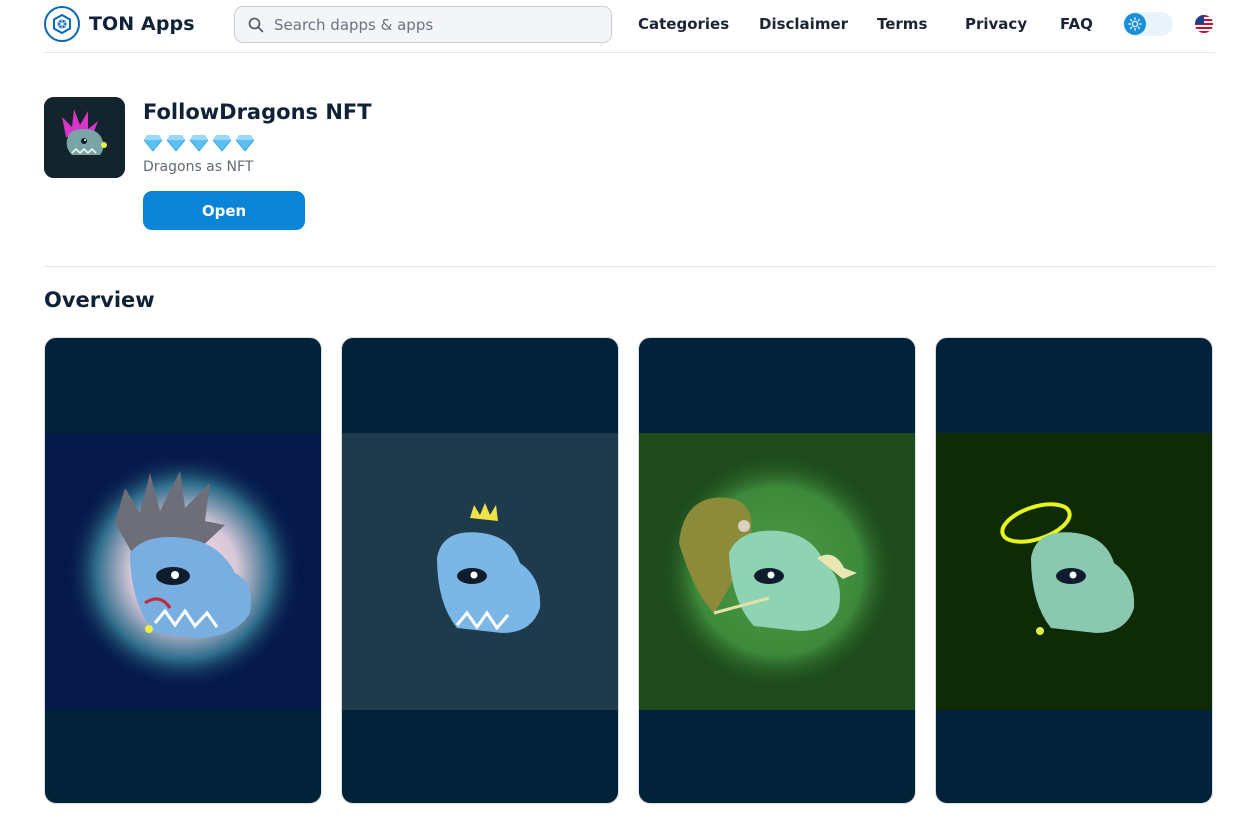 The height and width of the screenshot is (831, 1257). I want to click on logo-link: TON Apps, so click(119, 24).